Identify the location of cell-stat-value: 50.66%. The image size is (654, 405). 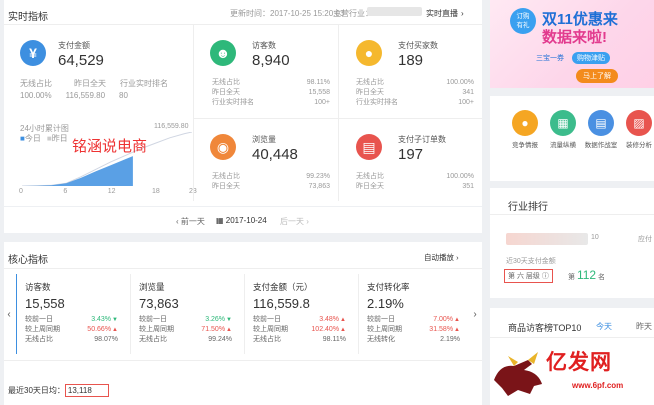
(102, 330).